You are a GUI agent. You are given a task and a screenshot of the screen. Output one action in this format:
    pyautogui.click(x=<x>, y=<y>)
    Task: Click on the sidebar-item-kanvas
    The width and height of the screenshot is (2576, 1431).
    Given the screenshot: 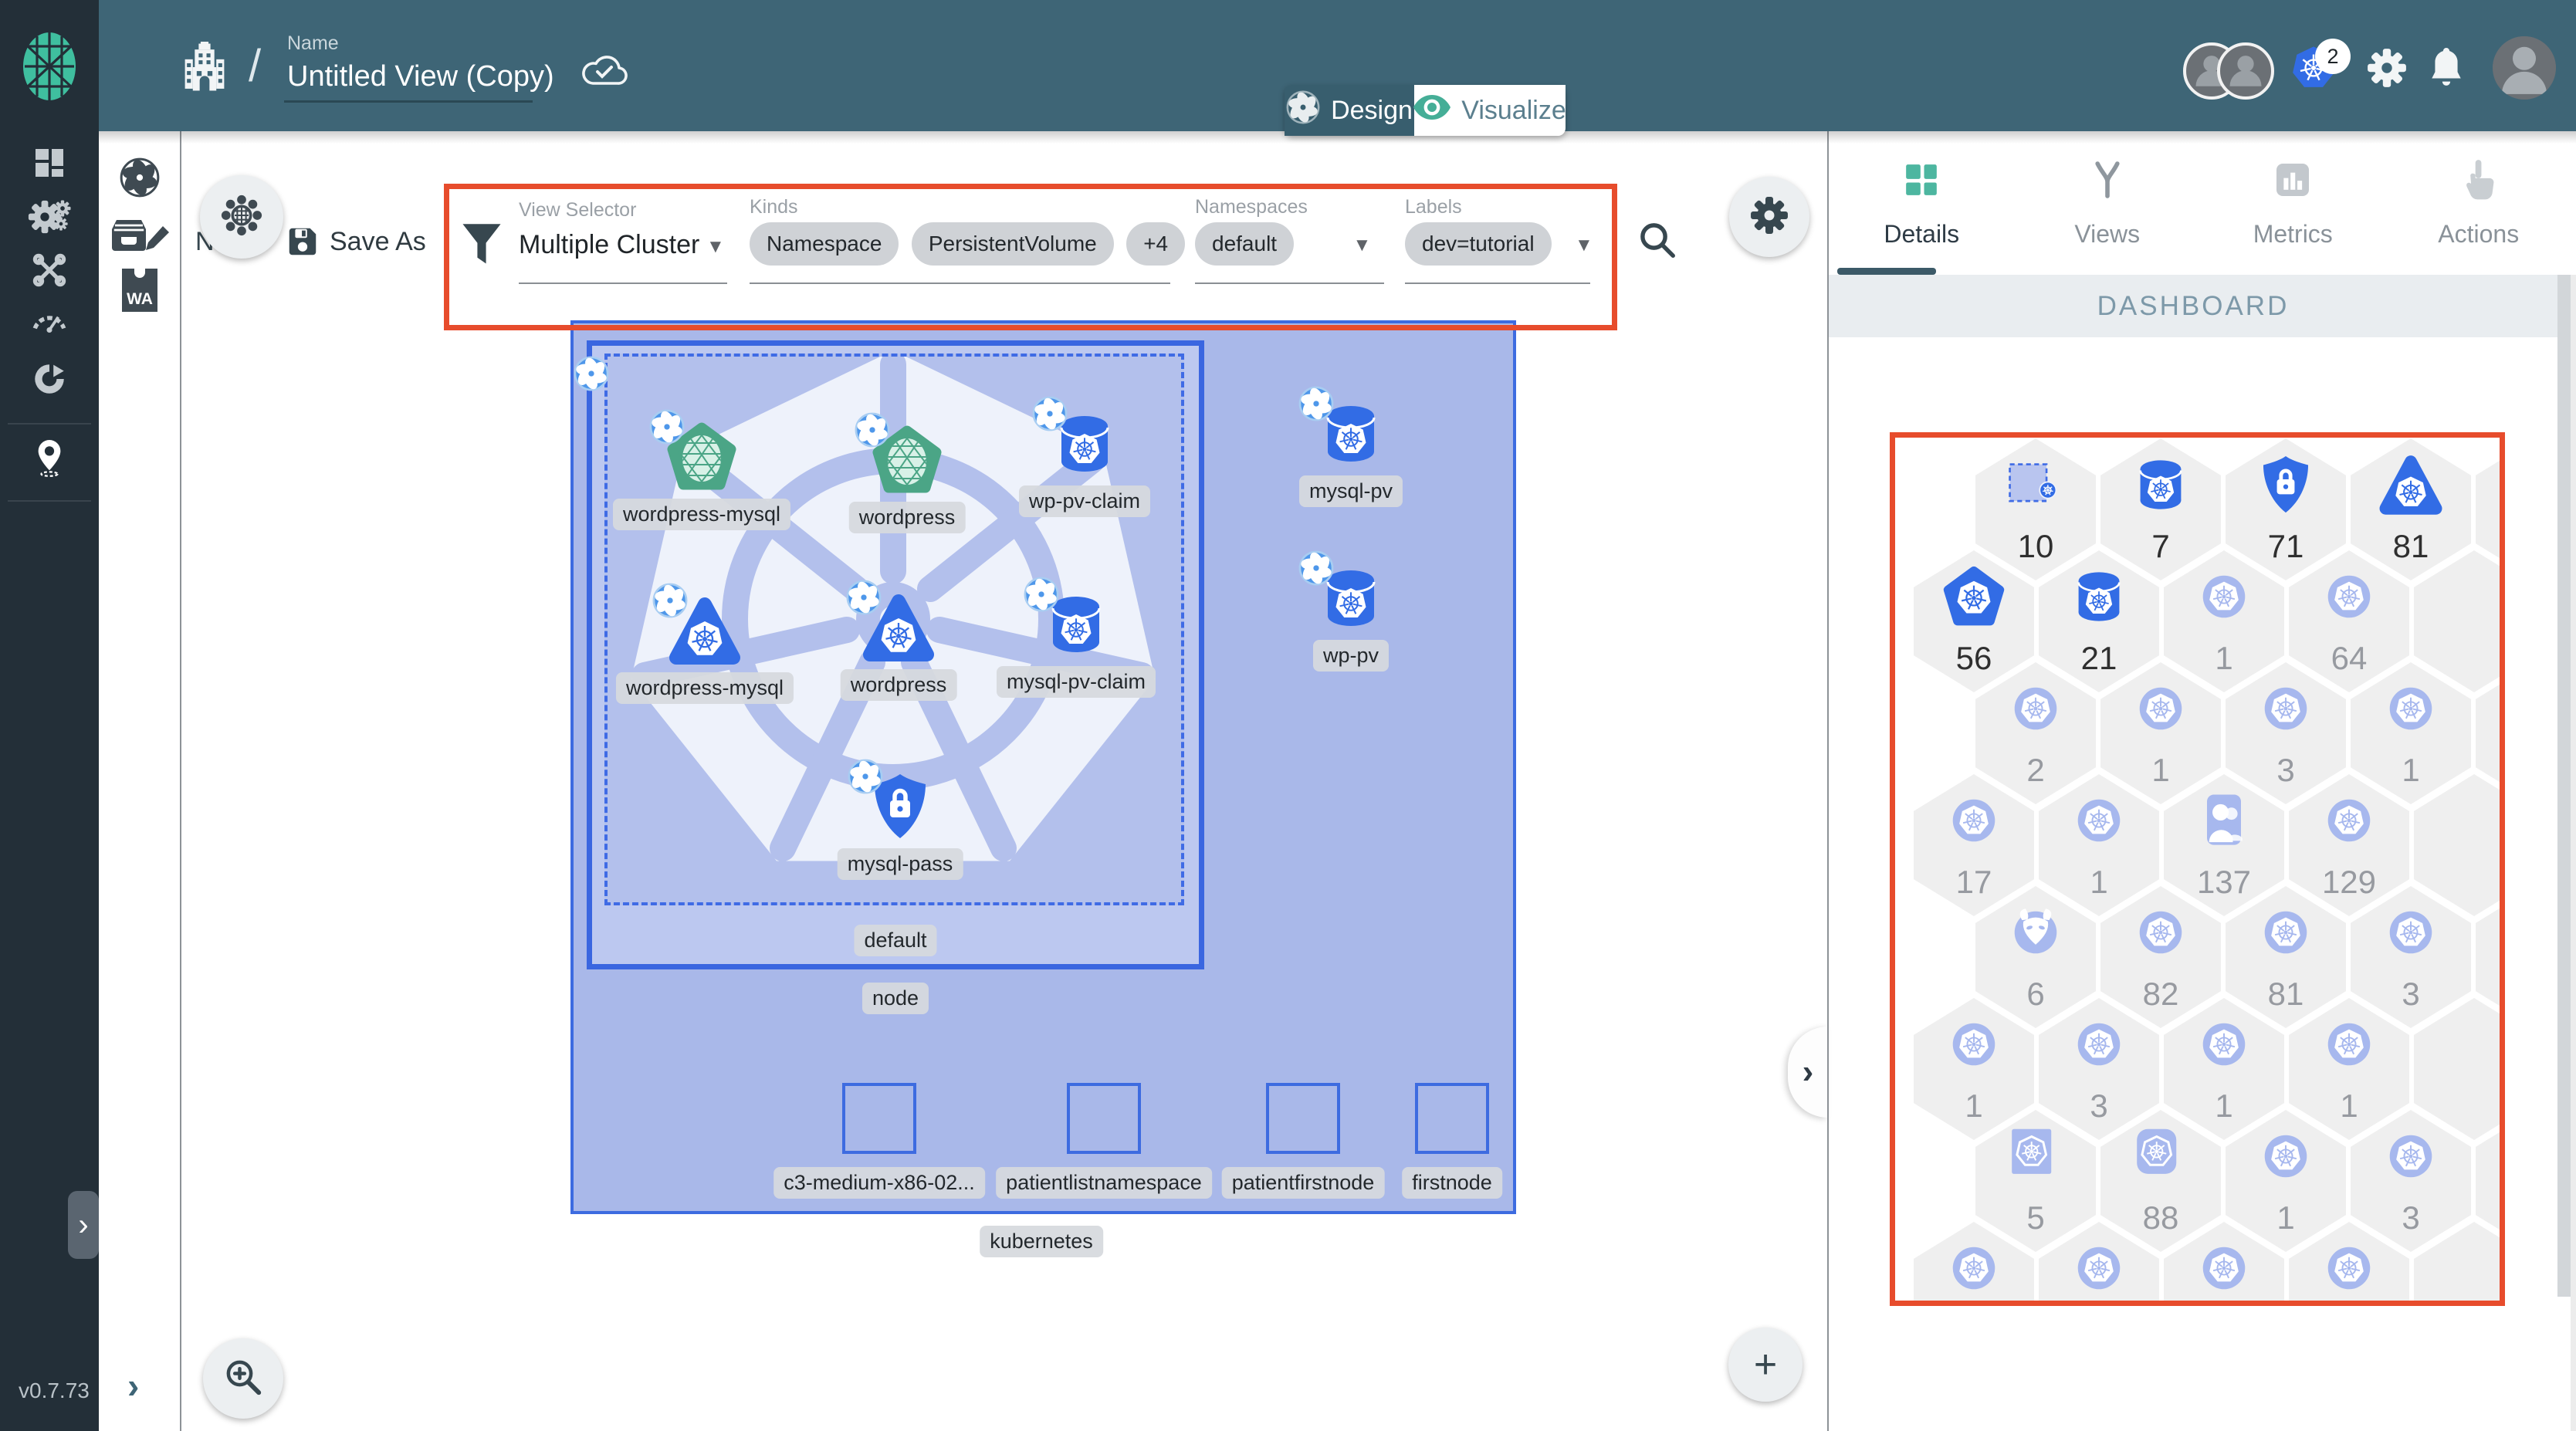 What is the action you would take?
    pyautogui.click(x=50, y=459)
    